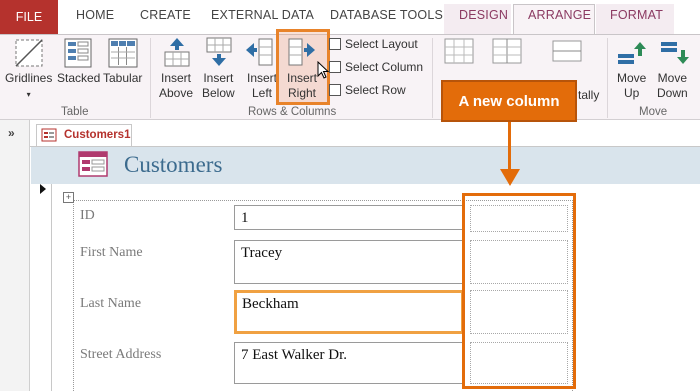 The image size is (700, 391). What do you see at coordinates (632, 93) in the screenshot?
I see `move-up-line2: Up` at bounding box center [632, 93].